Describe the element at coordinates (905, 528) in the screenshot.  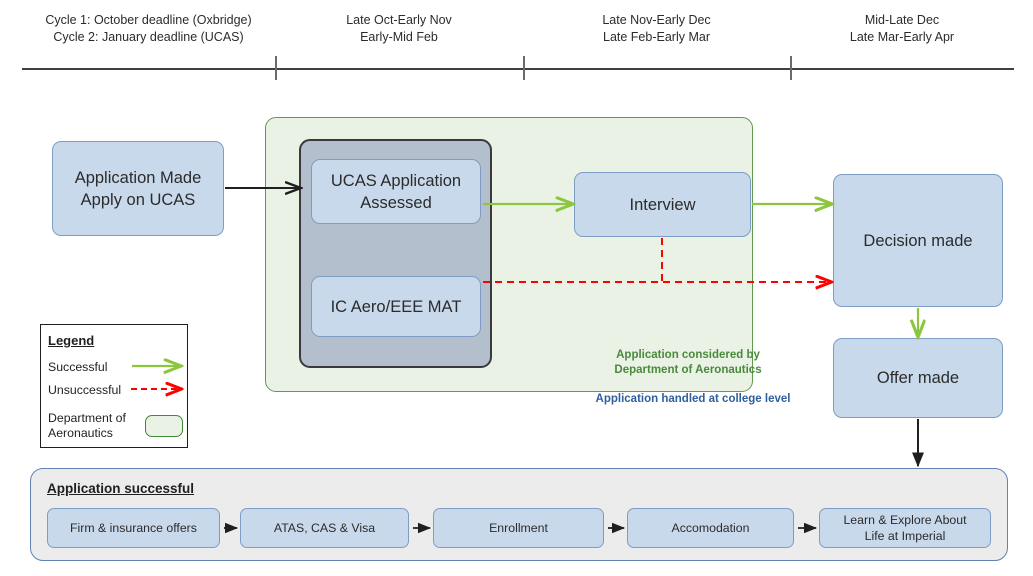
I see `step-learn-explore-imperial: Learn & Explore About Life at Imperial` at that location.